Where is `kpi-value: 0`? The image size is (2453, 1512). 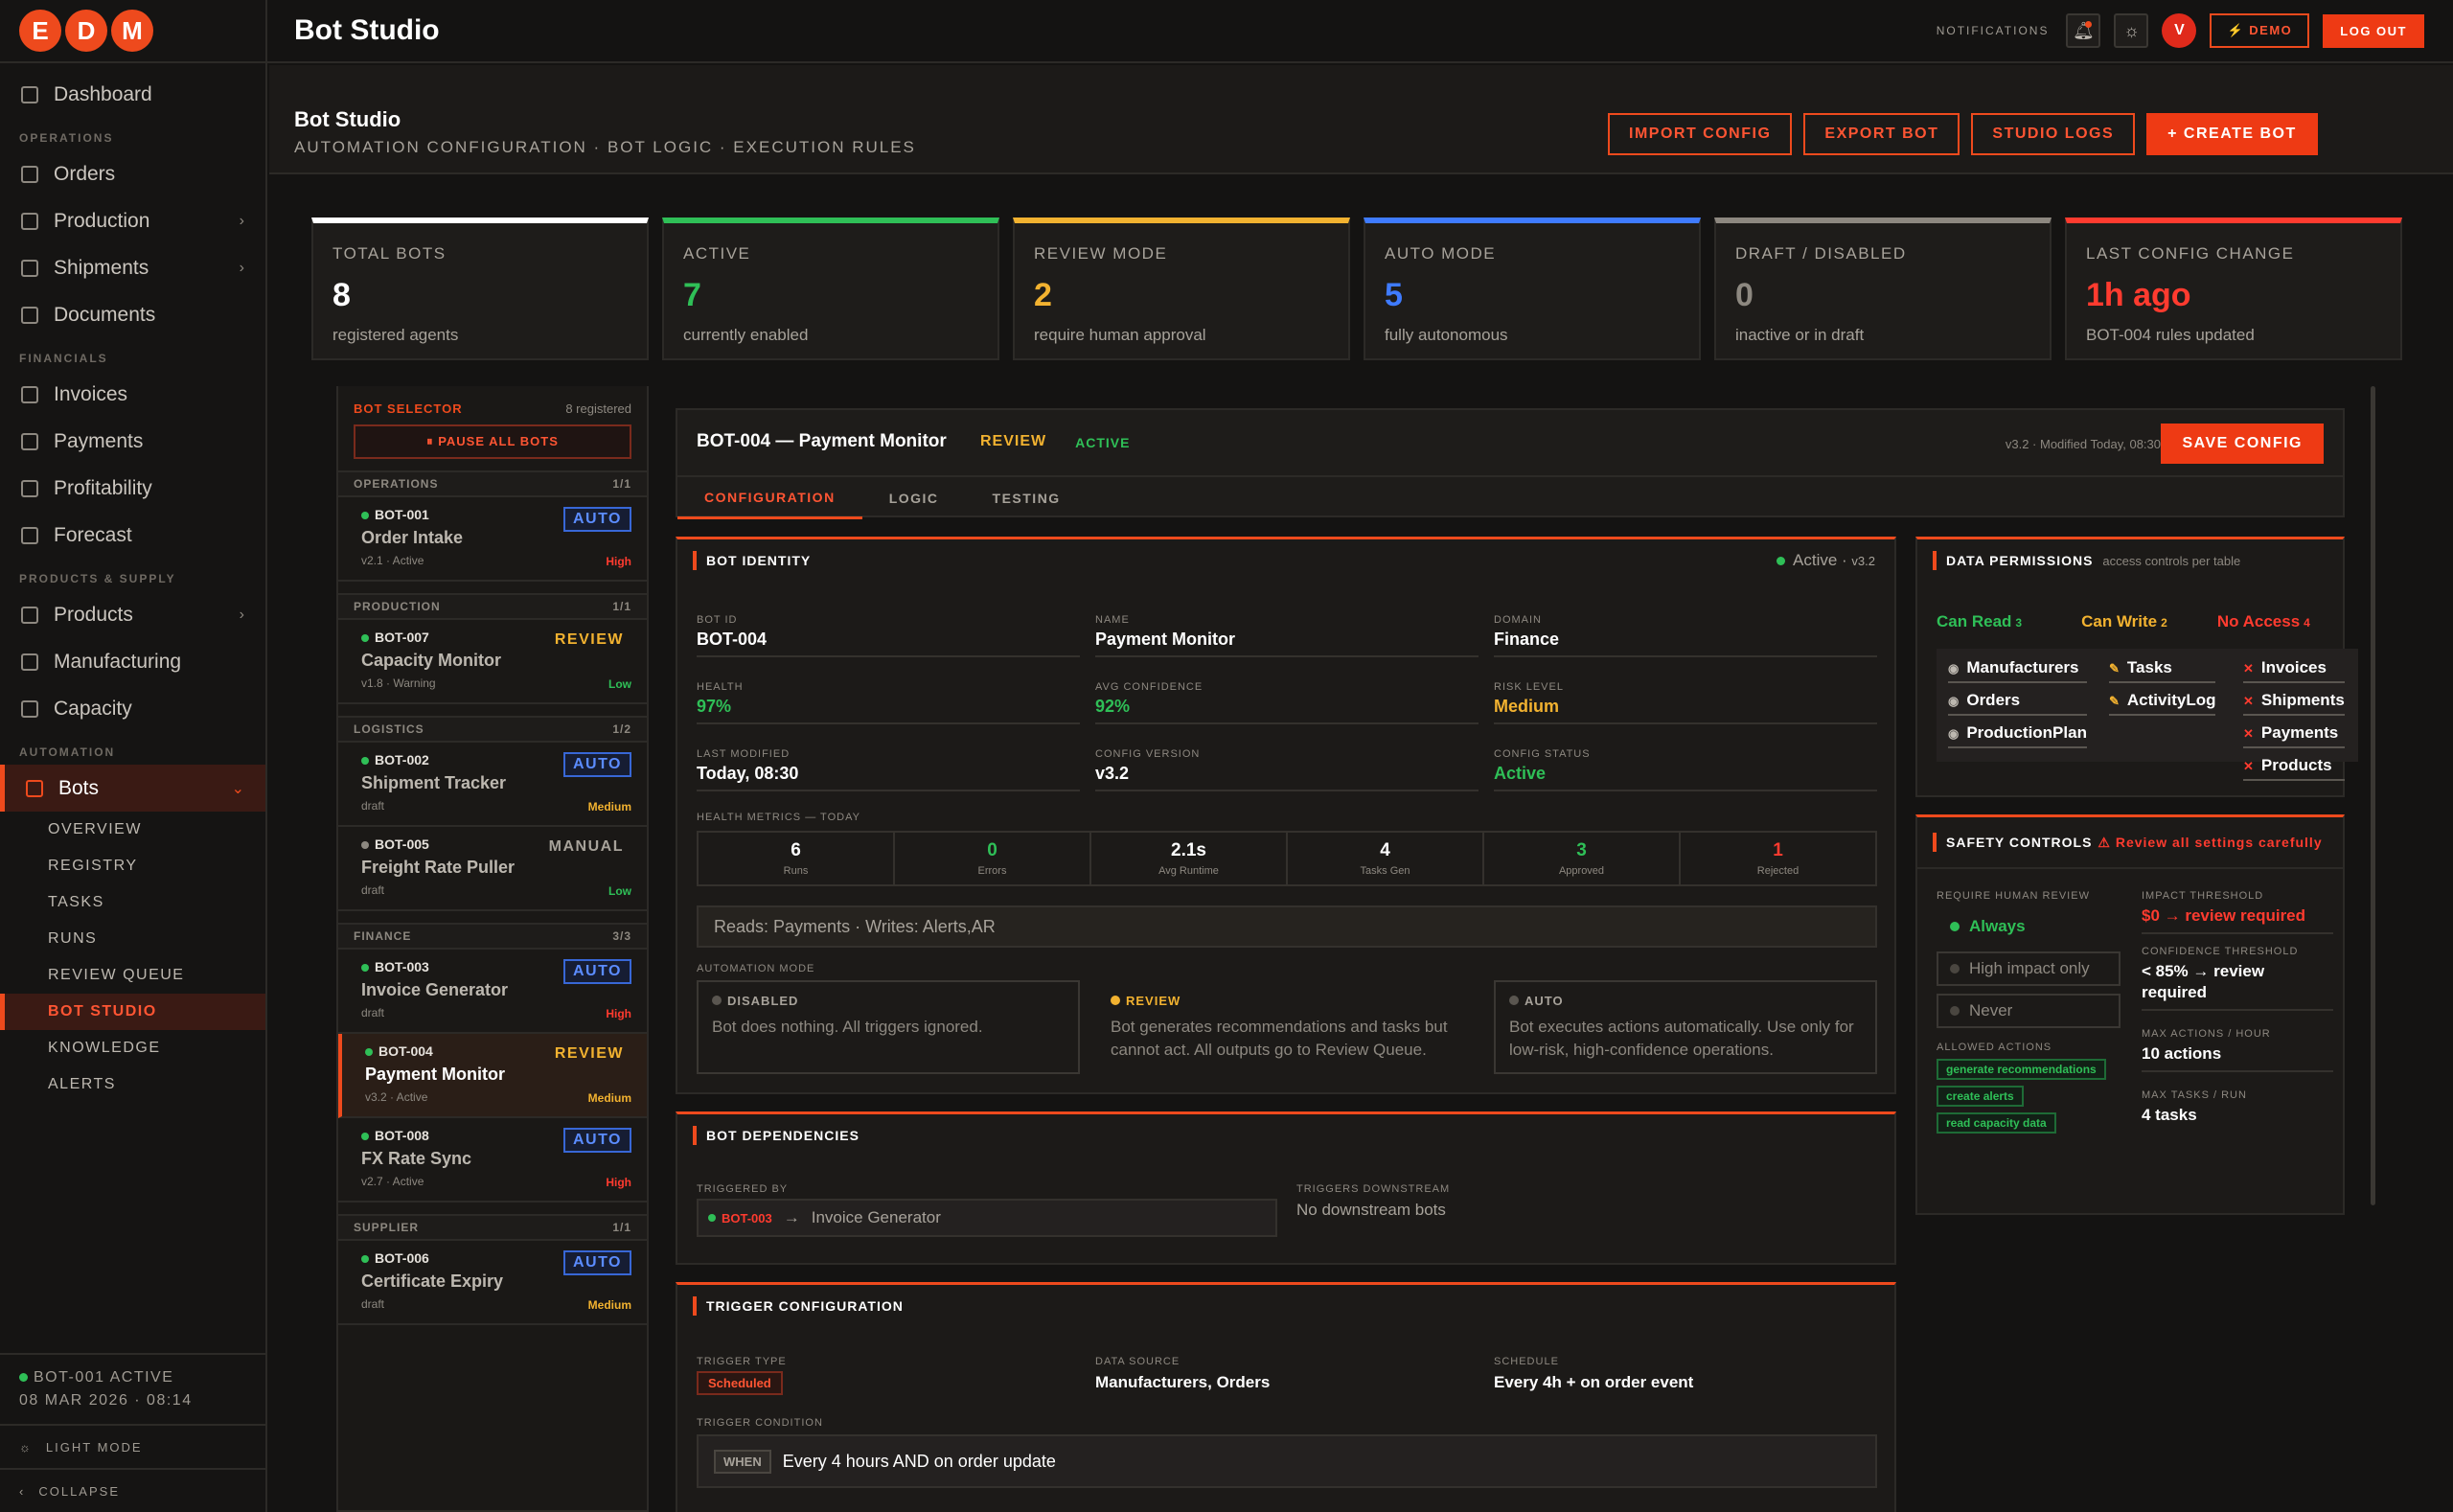
kpi-value: 0 is located at coordinates (1745, 295).